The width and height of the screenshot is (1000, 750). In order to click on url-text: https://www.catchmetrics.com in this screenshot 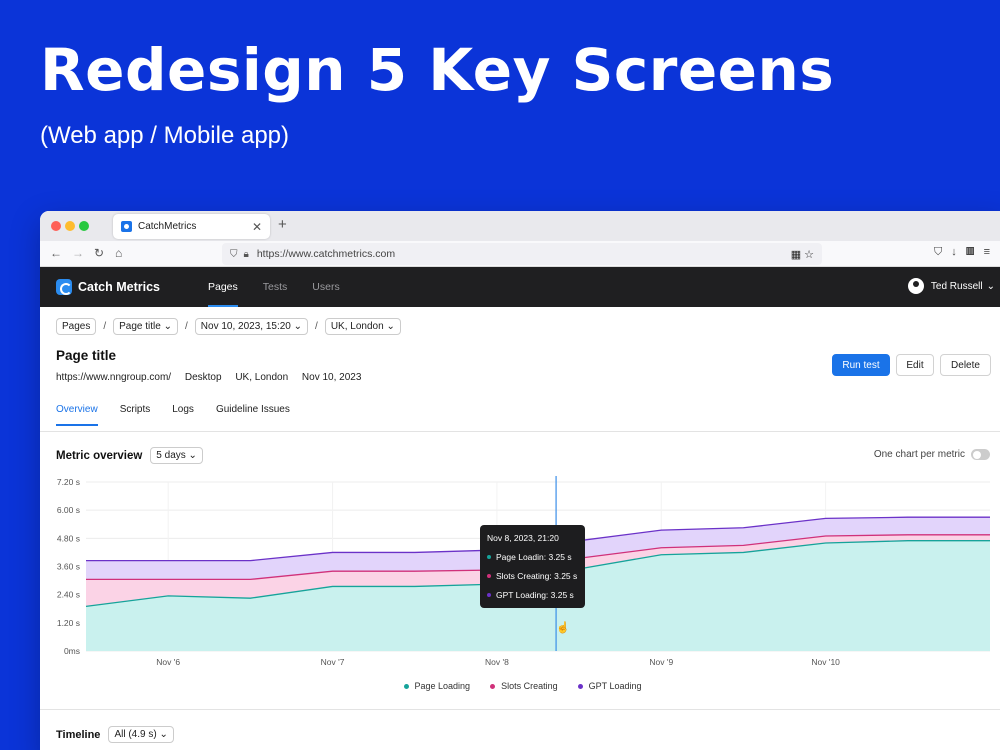, I will do `click(326, 254)`.